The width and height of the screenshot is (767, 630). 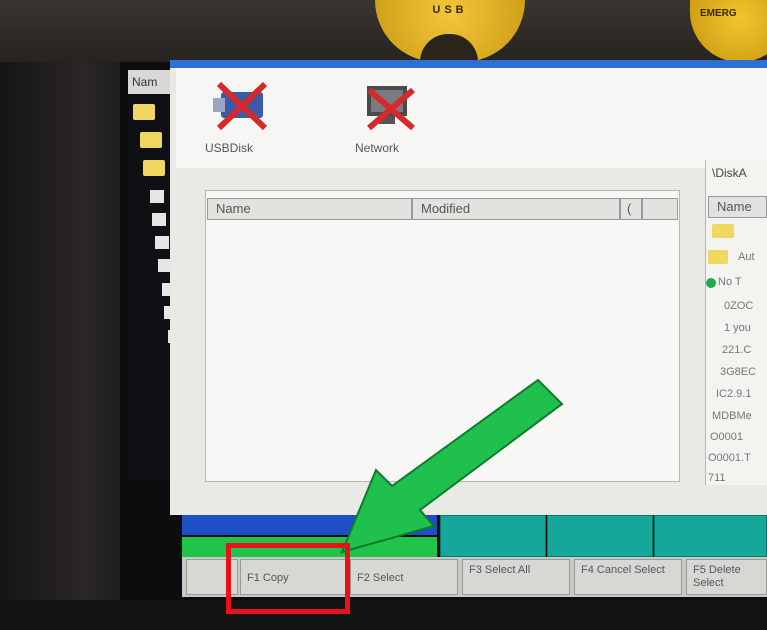 I want to click on green-arrow-icon, so click(x=452, y=466).